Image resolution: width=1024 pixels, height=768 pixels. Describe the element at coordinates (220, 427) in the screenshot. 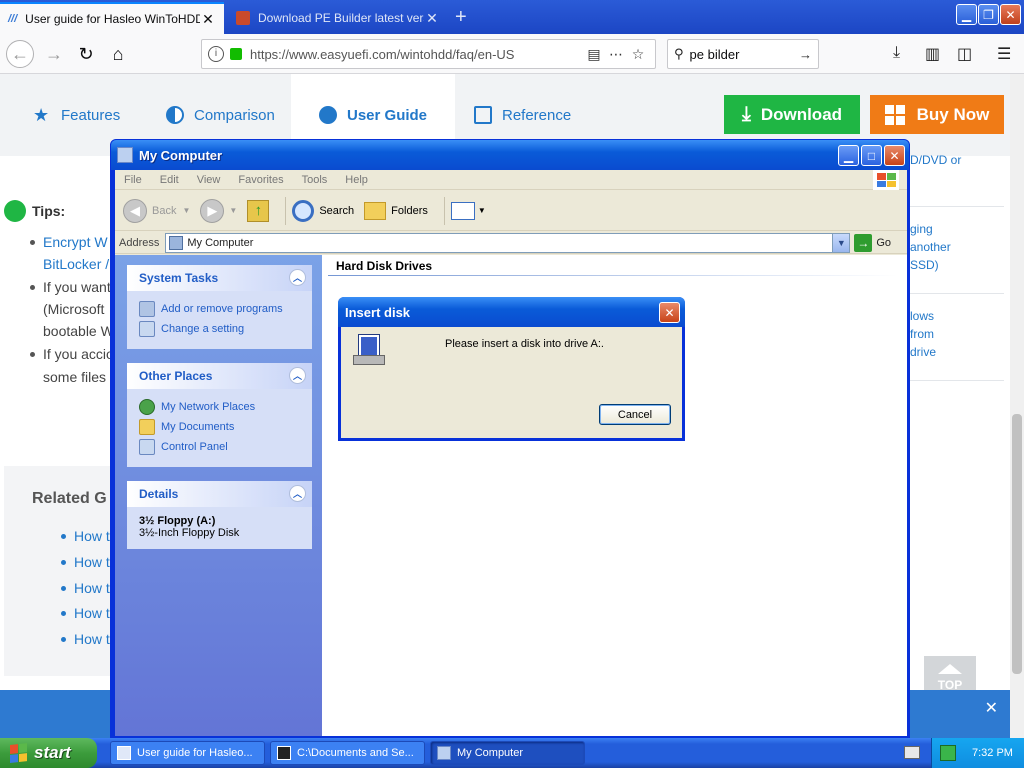

I see `place-my-documents: My Documents` at that location.